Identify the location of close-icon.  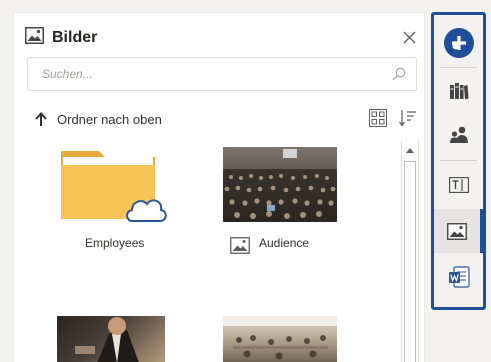
(409, 37).